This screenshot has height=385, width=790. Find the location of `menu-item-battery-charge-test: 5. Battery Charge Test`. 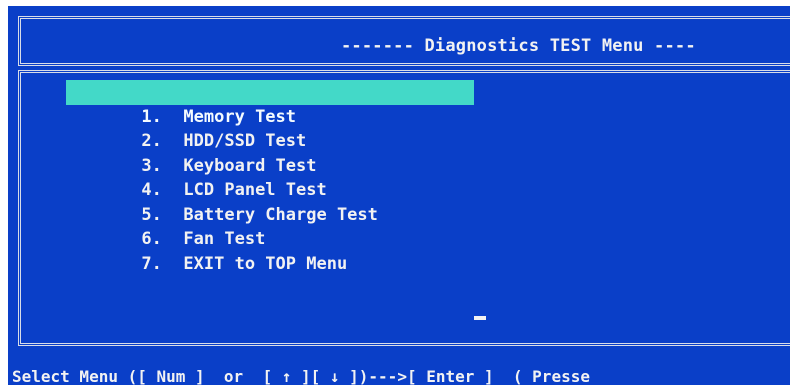

menu-item-battery-charge-test: 5. Battery Charge Test is located at coordinates (270, 201).